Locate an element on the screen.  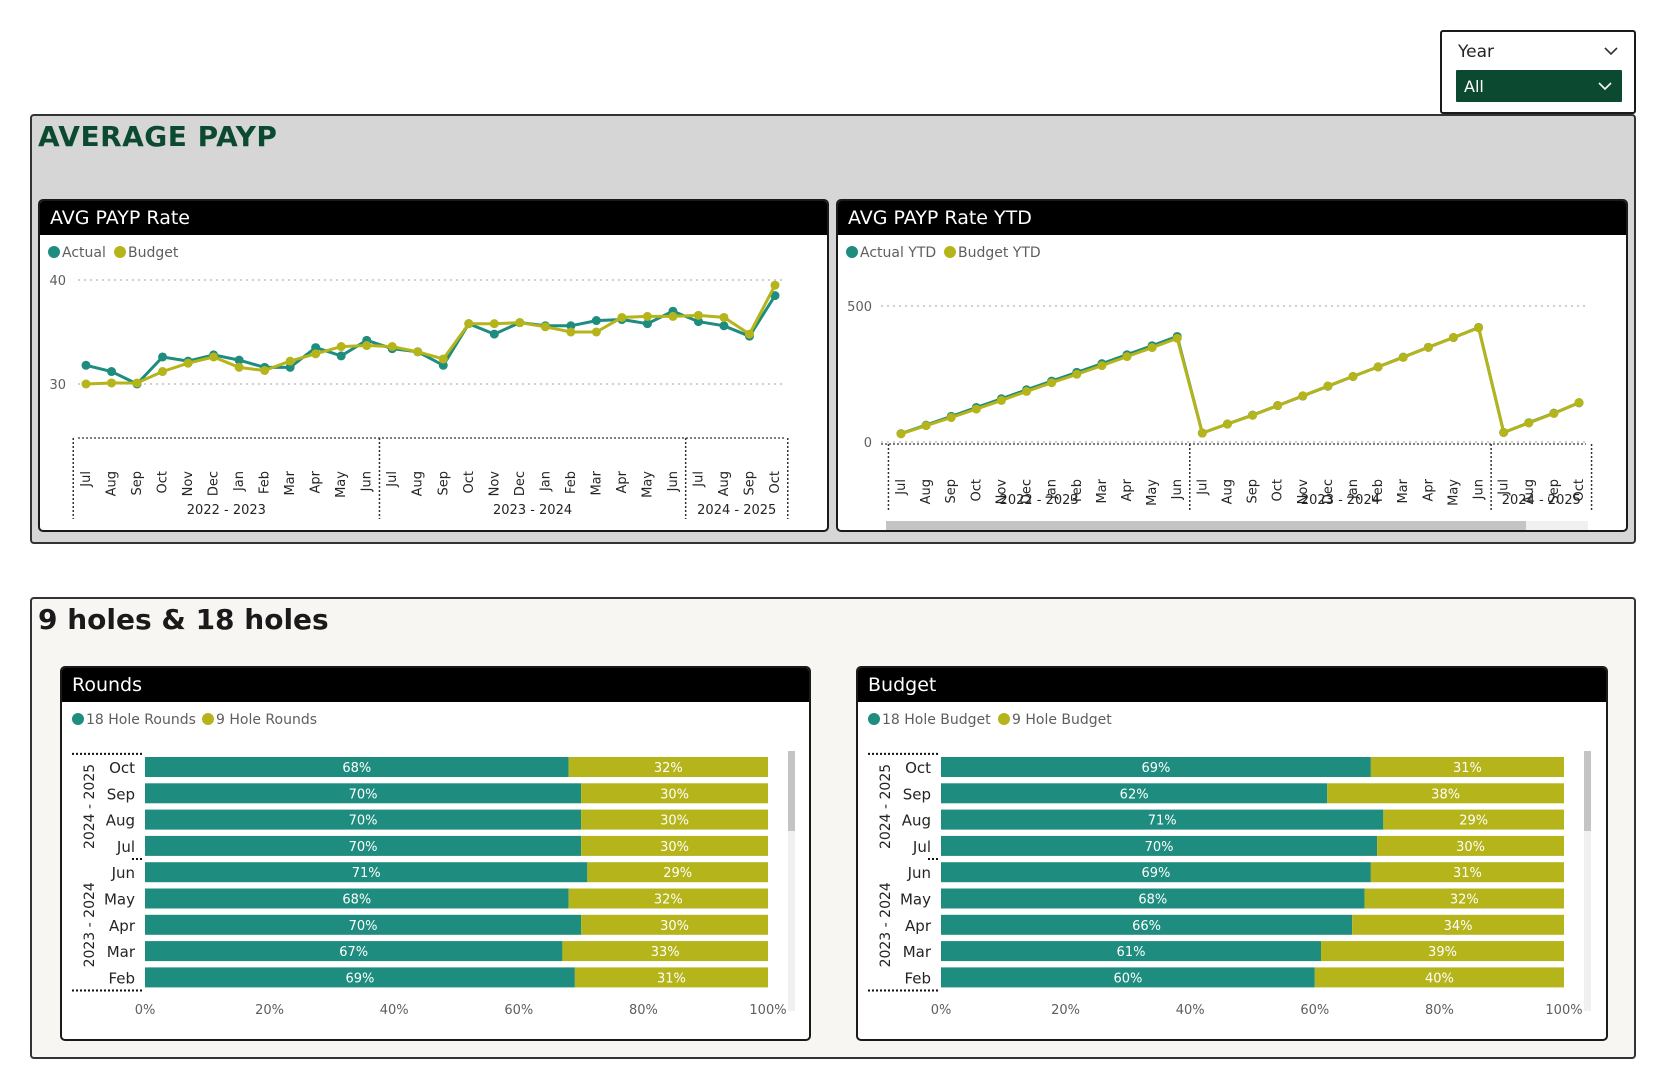
x-tick-label: Dec is located at coordinates (520, 483).